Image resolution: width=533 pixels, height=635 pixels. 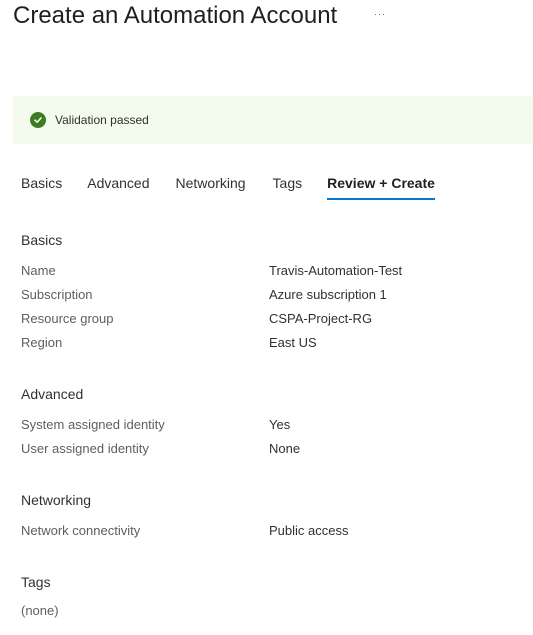 I want to click on summary-row: System assigned identity Yes, so click(x=271, y=425).